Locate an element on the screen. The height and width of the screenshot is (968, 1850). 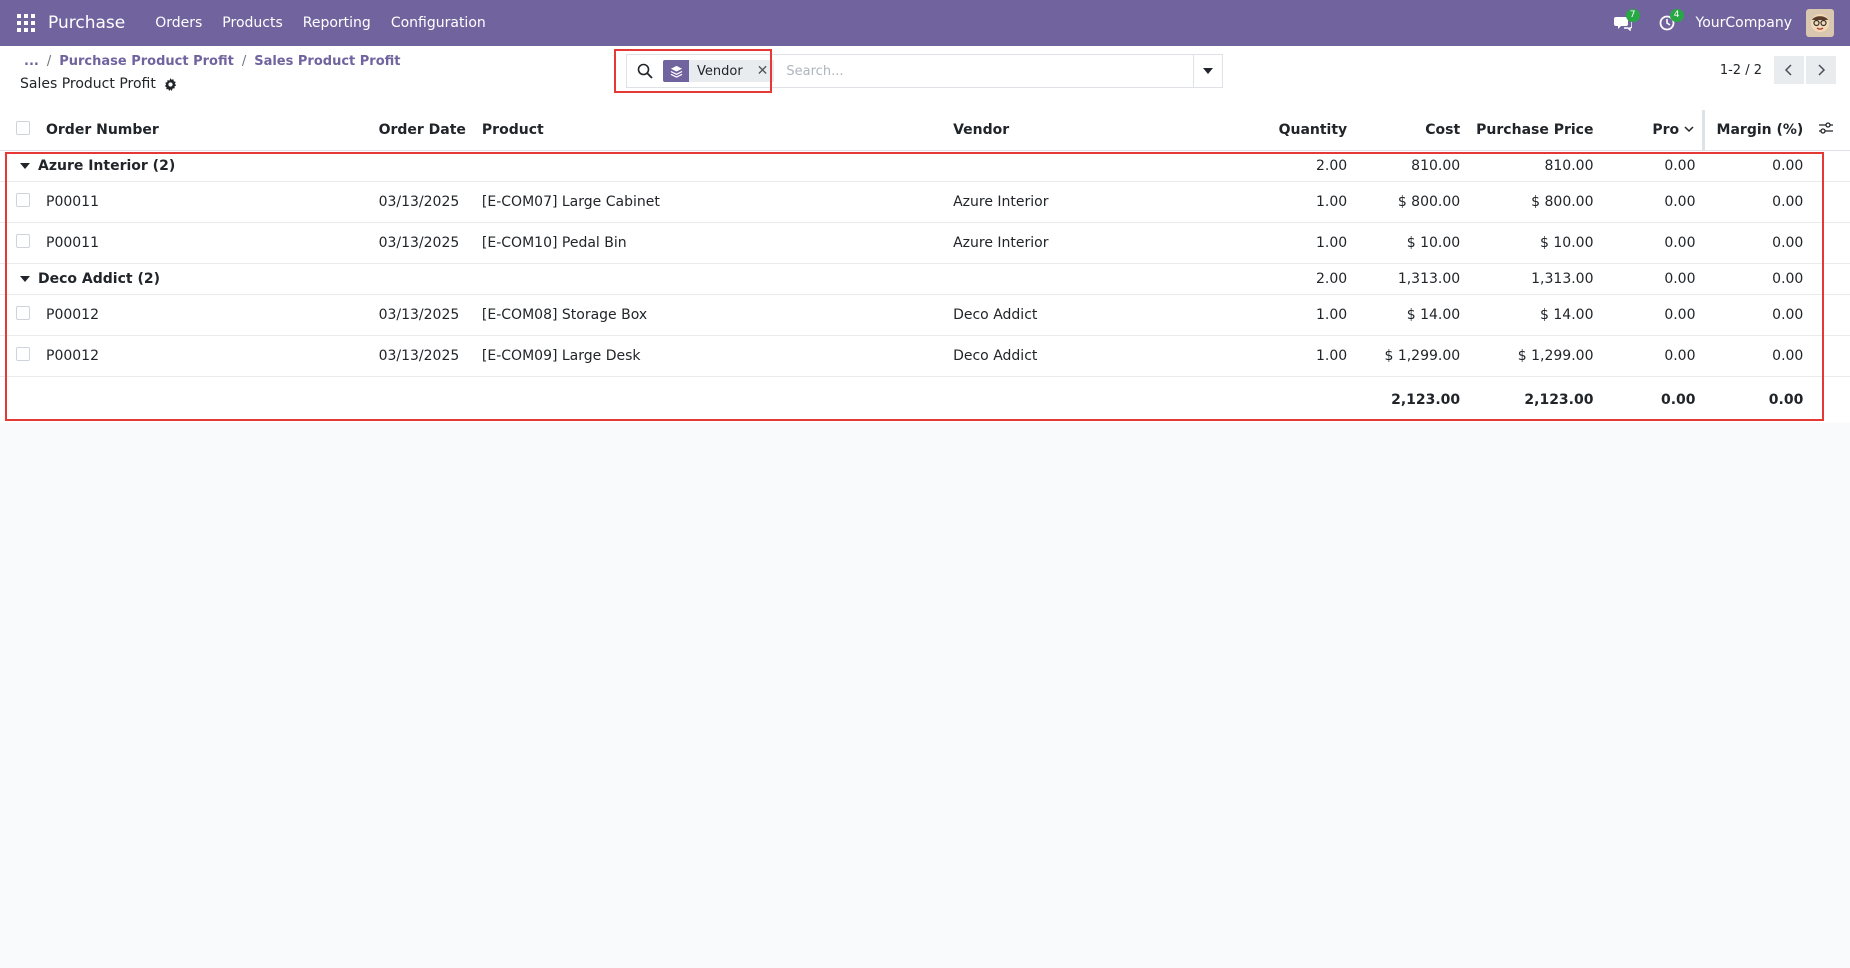
col-vendor: Vendor is located at coordinates (1072, 130).